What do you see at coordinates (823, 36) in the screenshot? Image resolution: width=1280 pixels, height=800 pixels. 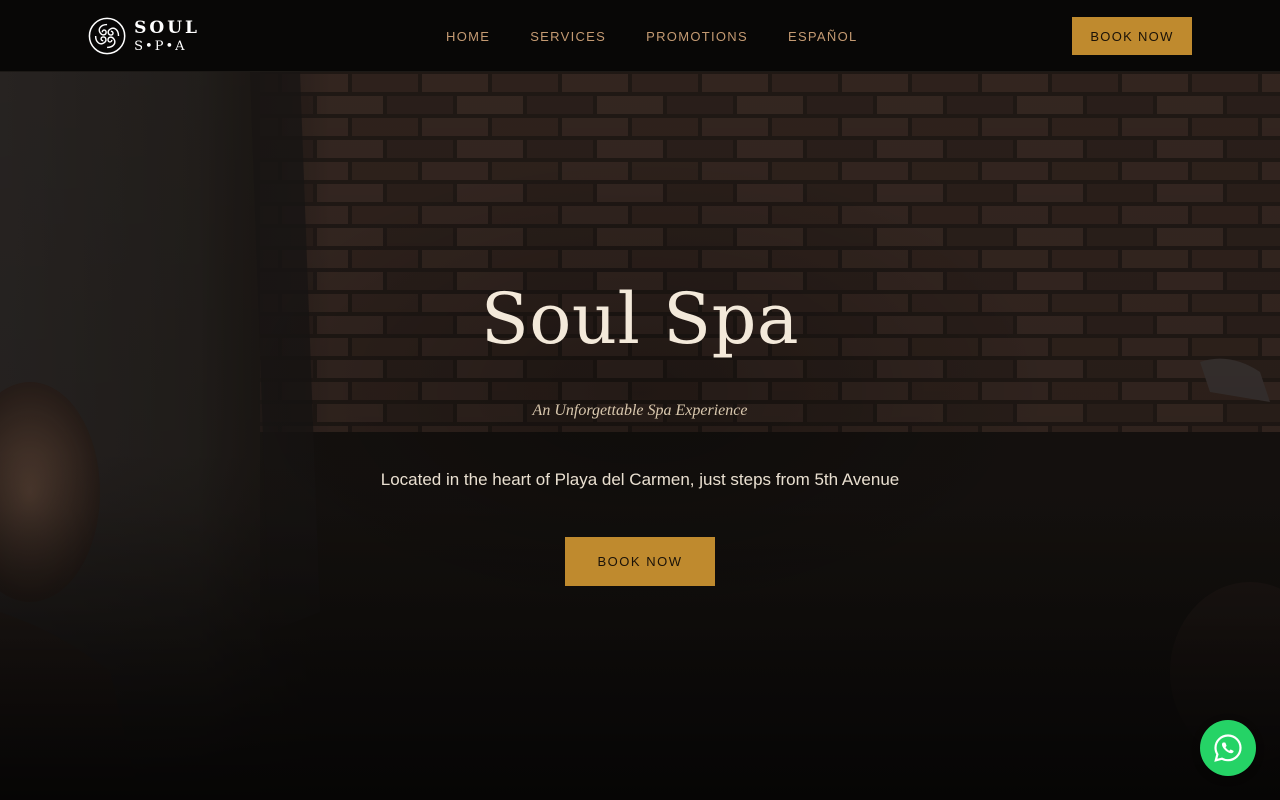 I see `nav-item-espanol: ESPAÑOL` at bounding box center [823, 36].